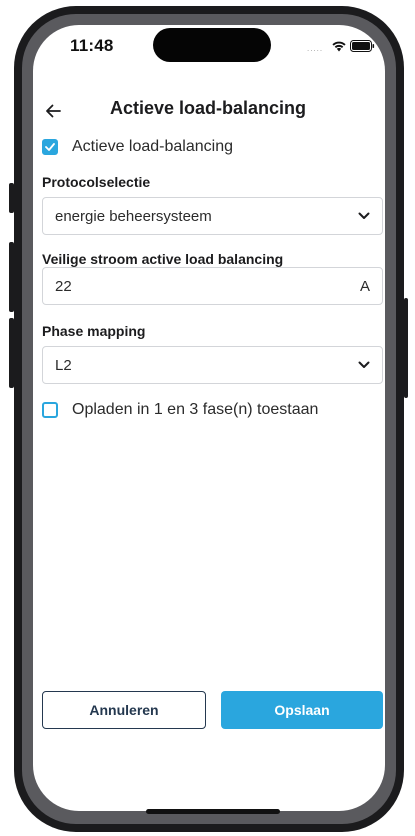 This screenshot has height=836, width=415. I want to click on active-load-balancing-label: Actieve load-balancing, so click(152, 146).